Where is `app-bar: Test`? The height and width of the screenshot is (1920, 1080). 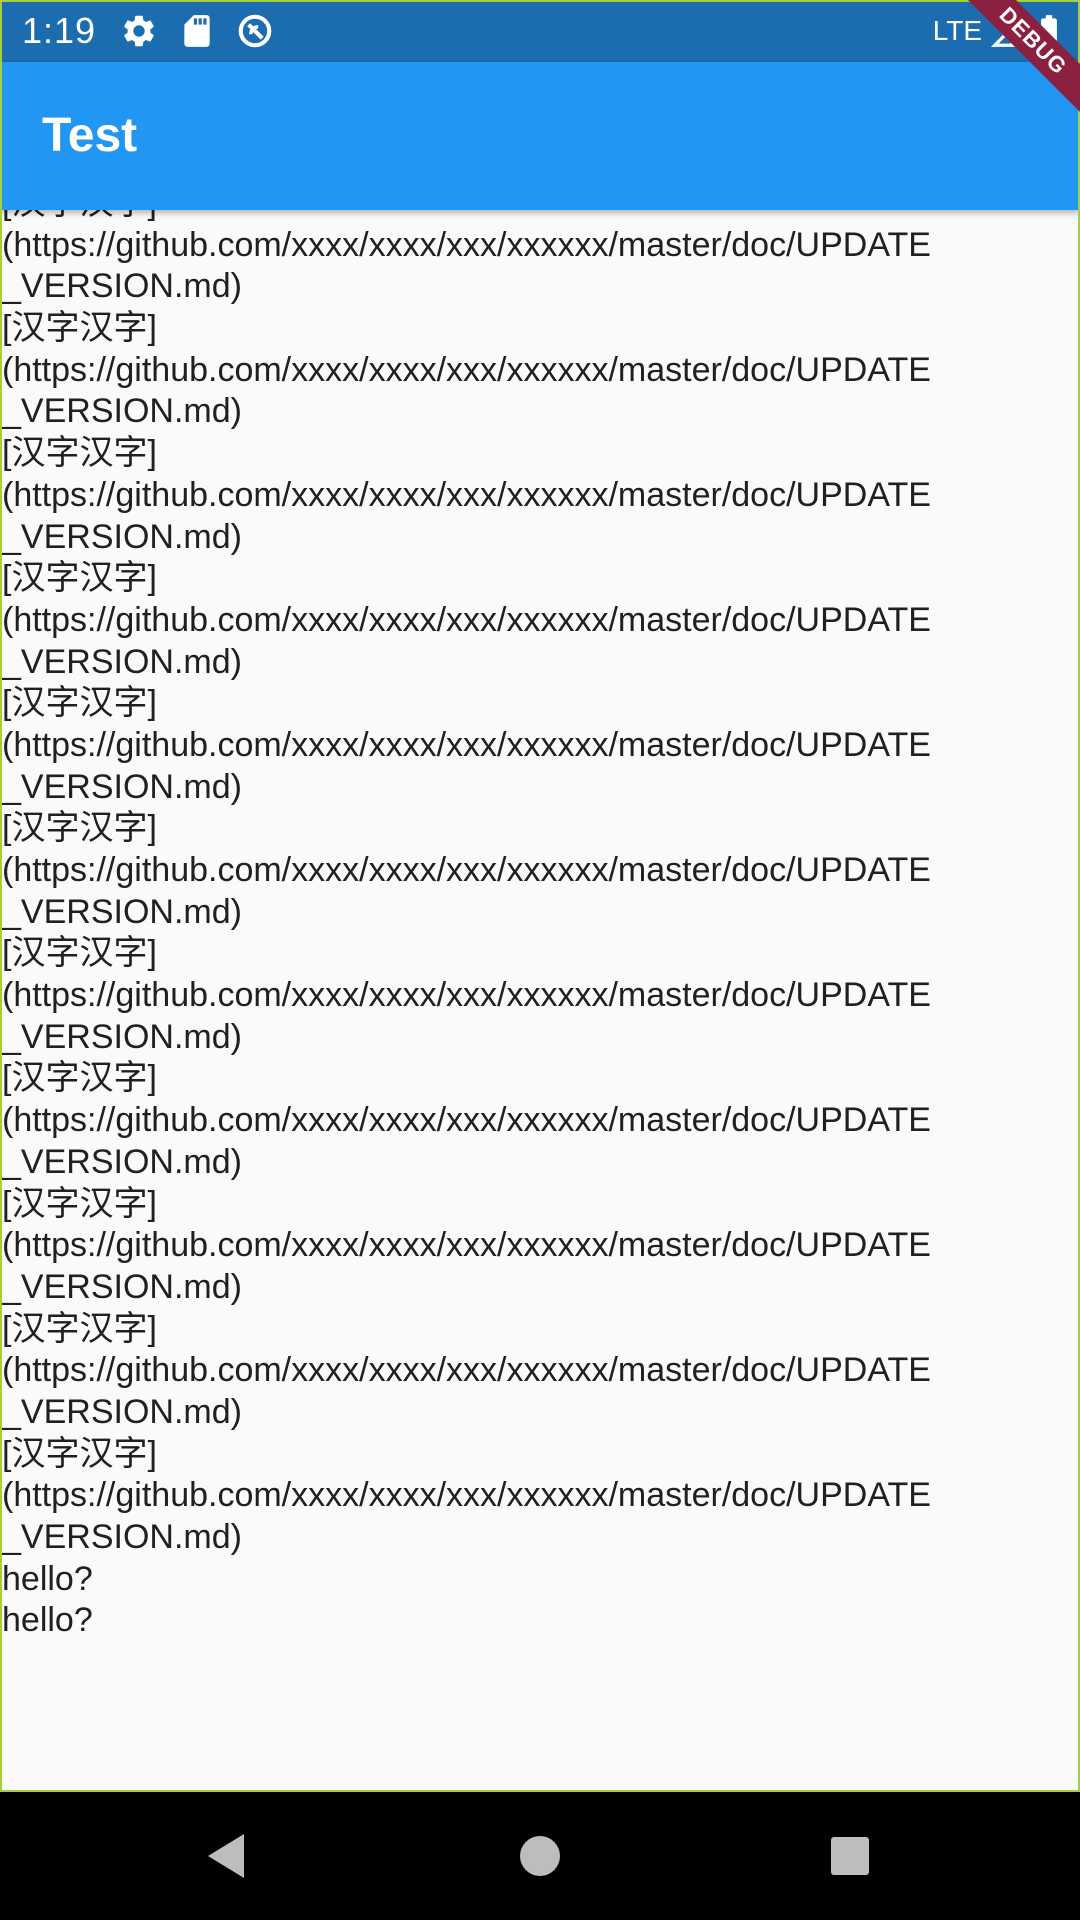
app-bar: Test is located at coordinates (540, 136).